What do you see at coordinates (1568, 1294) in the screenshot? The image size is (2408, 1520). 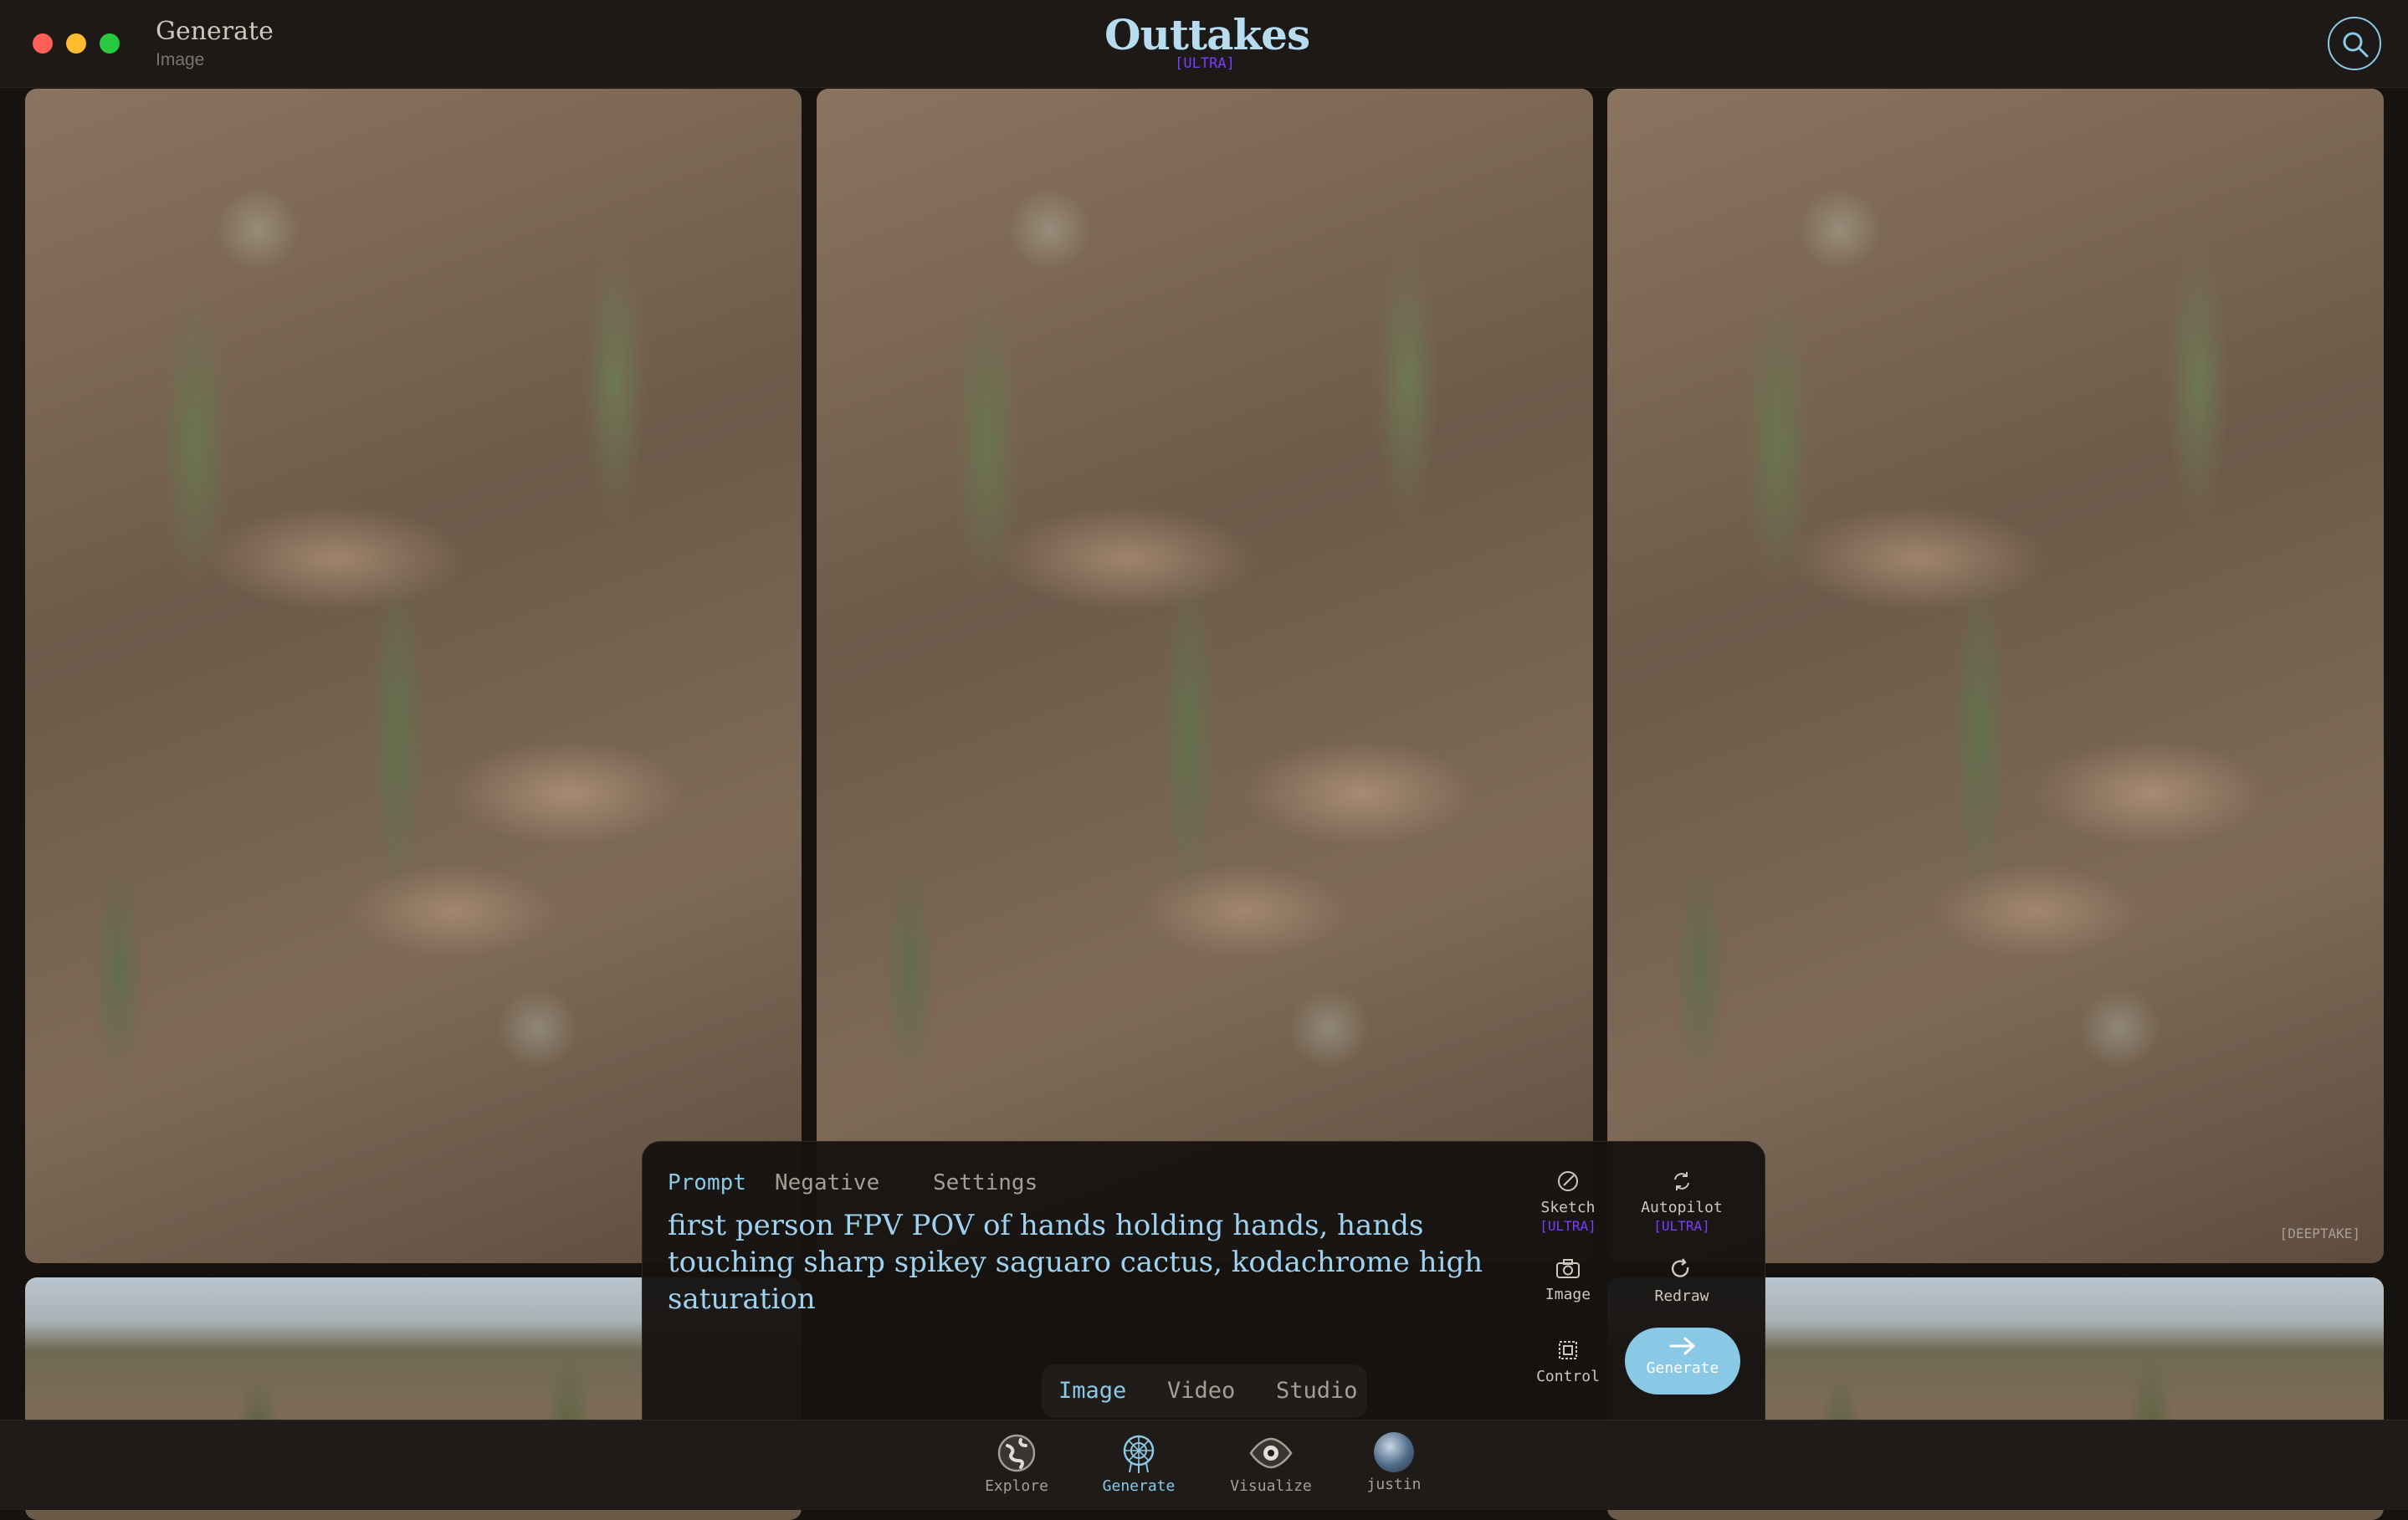 I see `image-tool-label: Image` at bounding box center [1568, 1294].